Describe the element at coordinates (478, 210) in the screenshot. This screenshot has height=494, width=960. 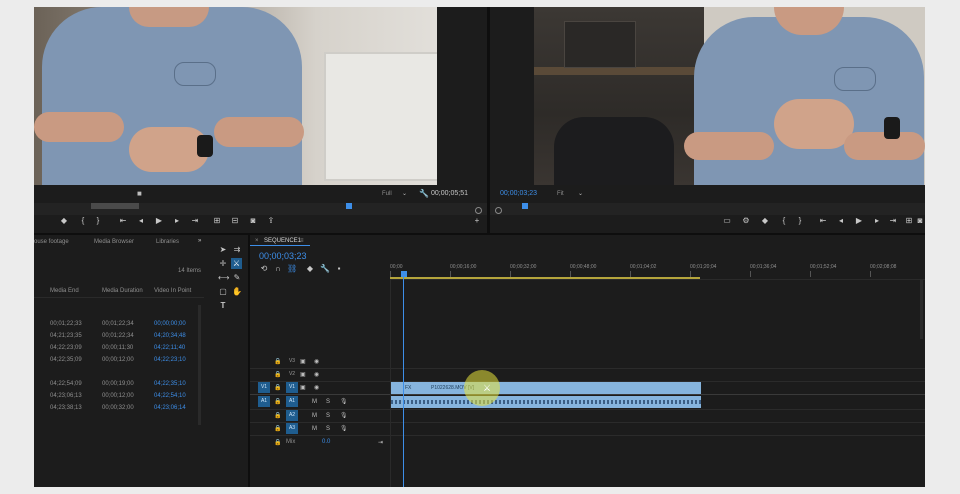
I see `source-scroll-dot` at that location.